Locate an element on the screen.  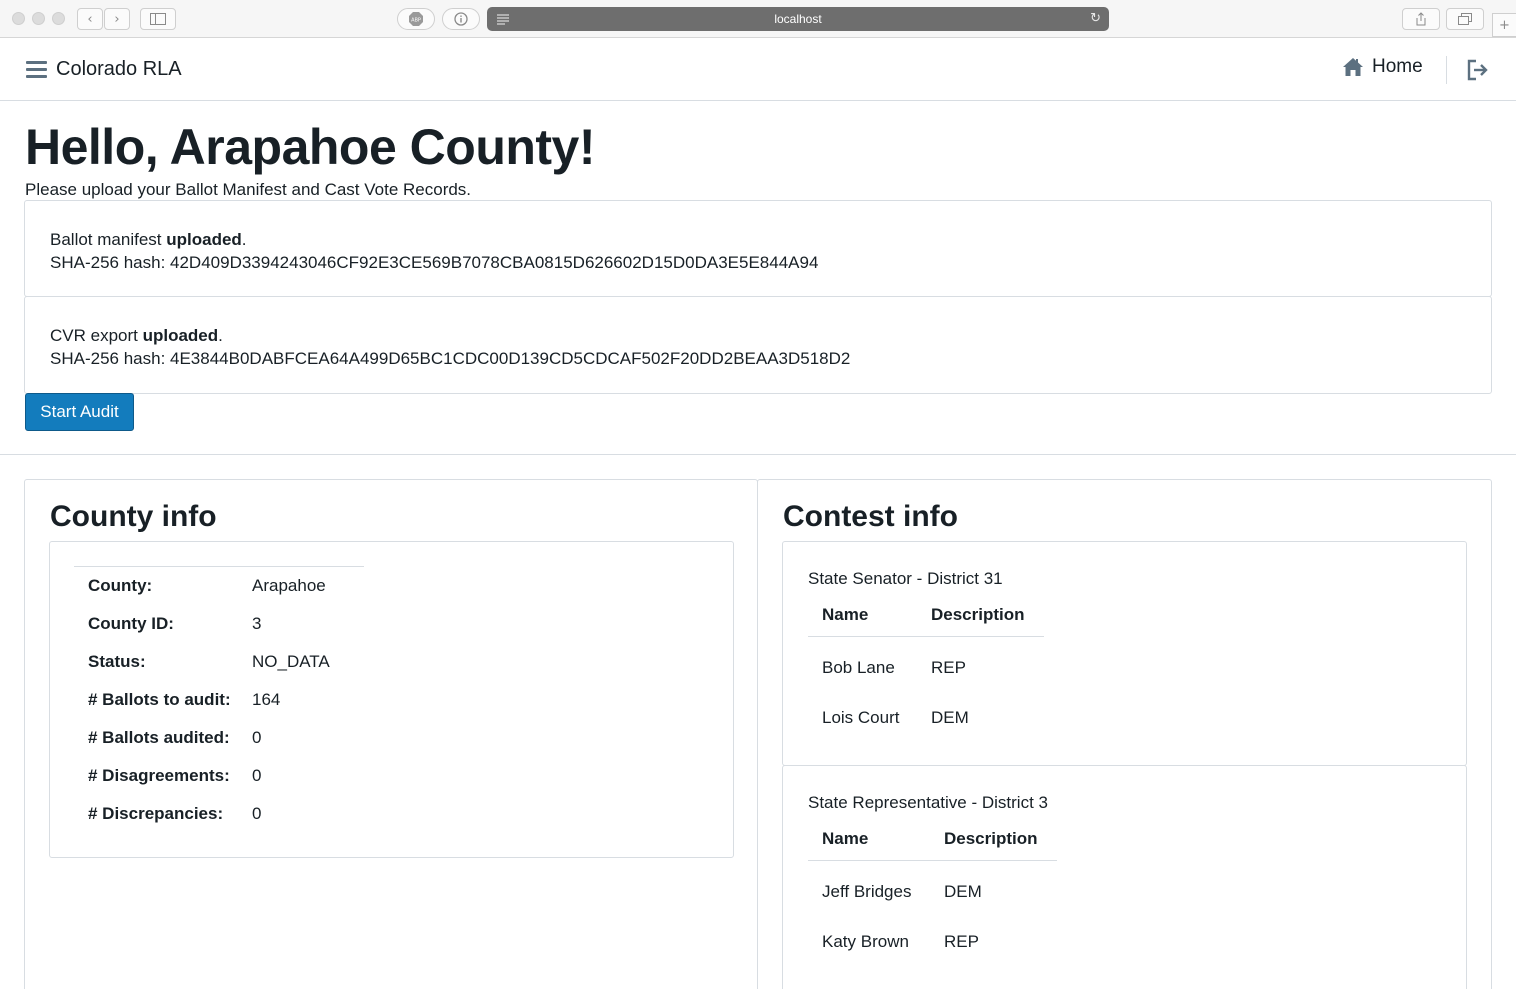
url-text: localhost is located at coordinates (798, 19).